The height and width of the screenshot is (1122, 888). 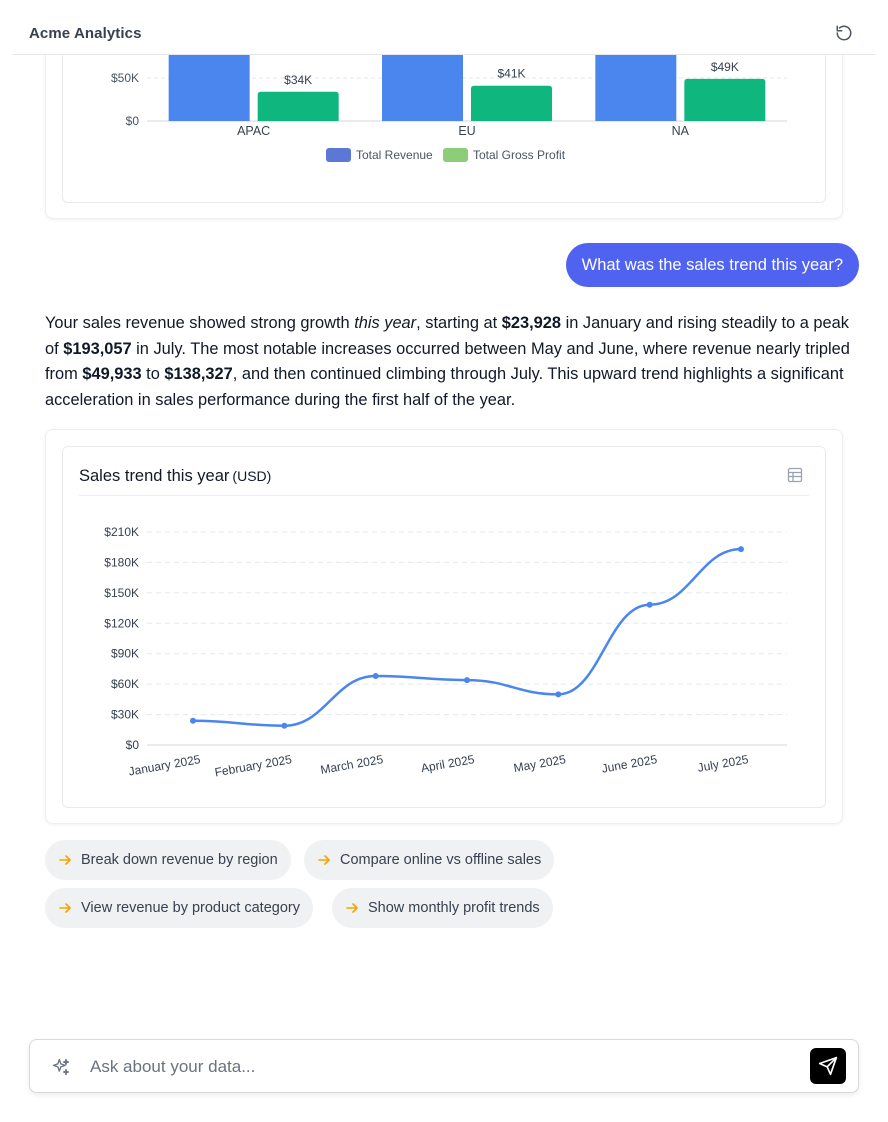 What do you see at coordinates (253, 131) in the screenshot?
I see `x-tick-label: APAC` at bounding box center [253, 131].